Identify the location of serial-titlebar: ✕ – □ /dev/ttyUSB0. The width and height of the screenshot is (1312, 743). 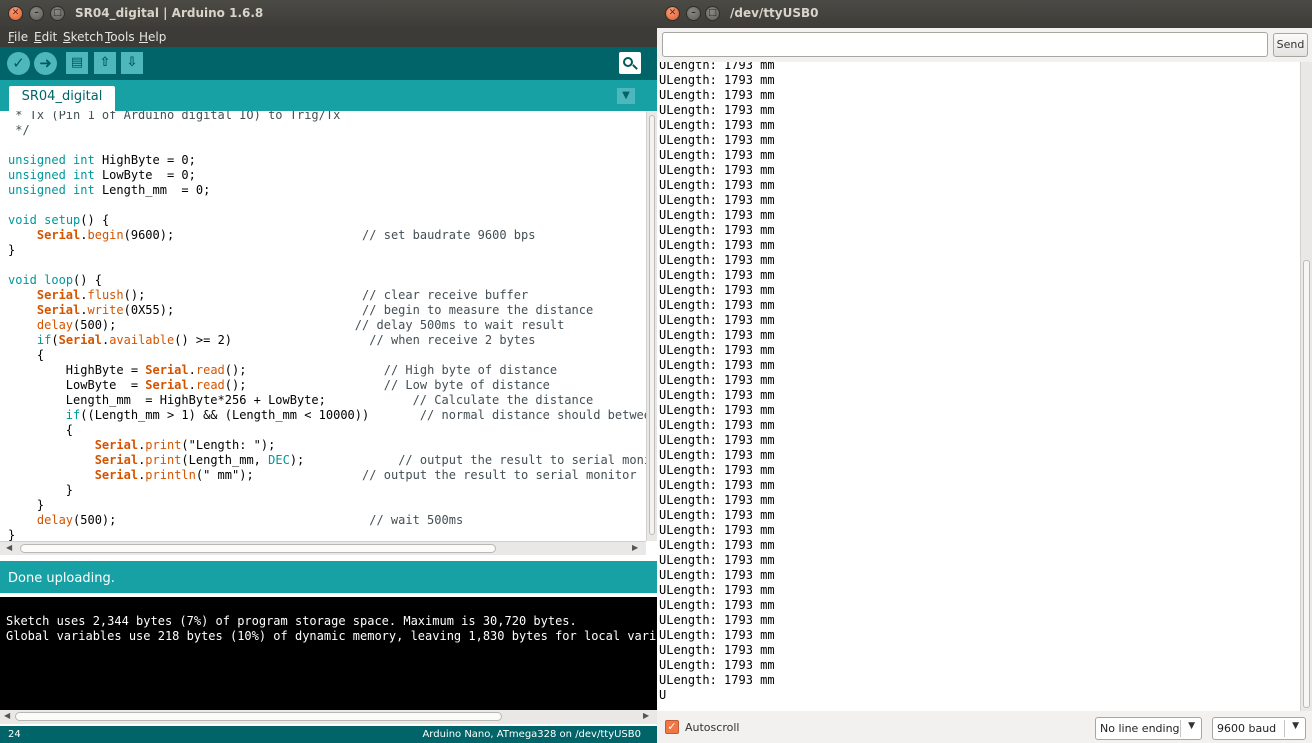
(984, 14).